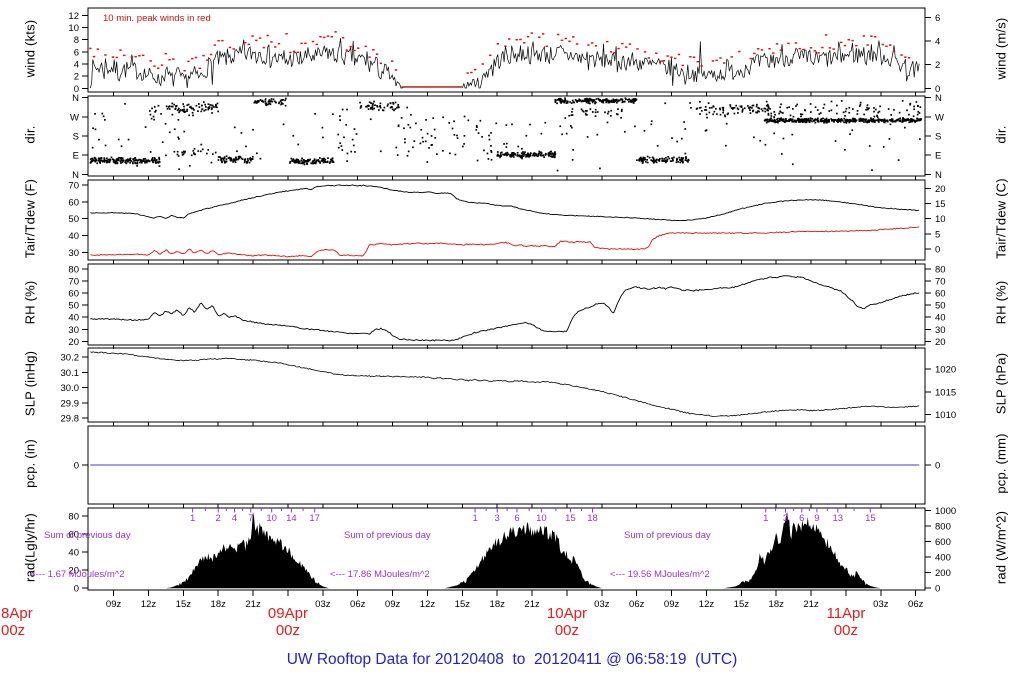 This screenshot has width=1024, height=700. Describe the element at coordinates (1001, 547) in the screenshot. I see `rad-right-axis-label: rad (W/m^2)` at that location.